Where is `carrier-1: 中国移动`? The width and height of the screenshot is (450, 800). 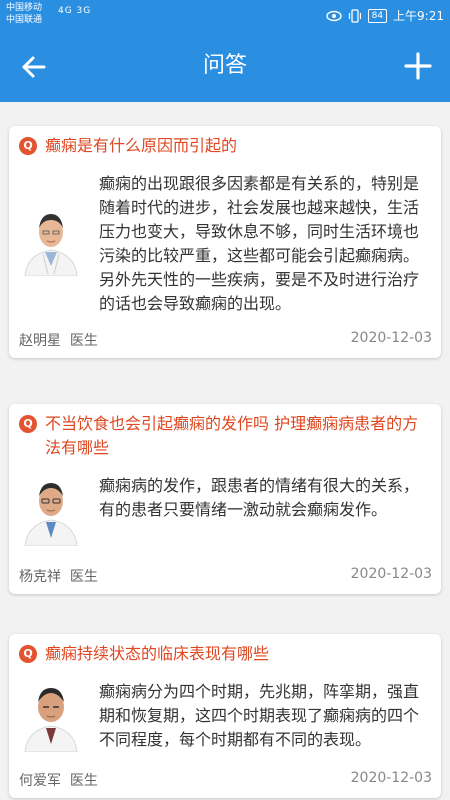 carrier-1: 中国移动 is located at coordinates (24, 8).